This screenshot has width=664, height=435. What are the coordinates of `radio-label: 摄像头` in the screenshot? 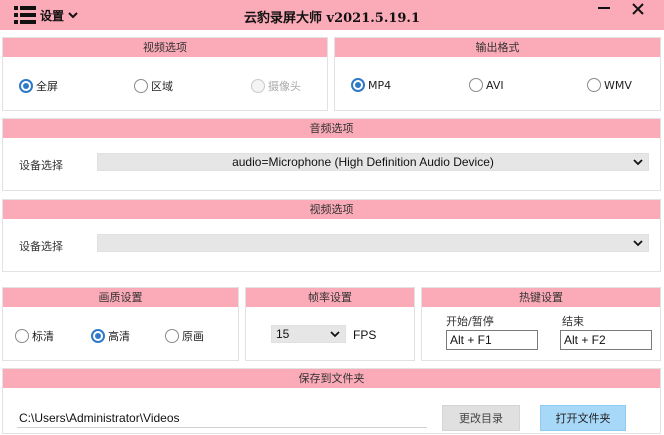 It's located at (284, 86).